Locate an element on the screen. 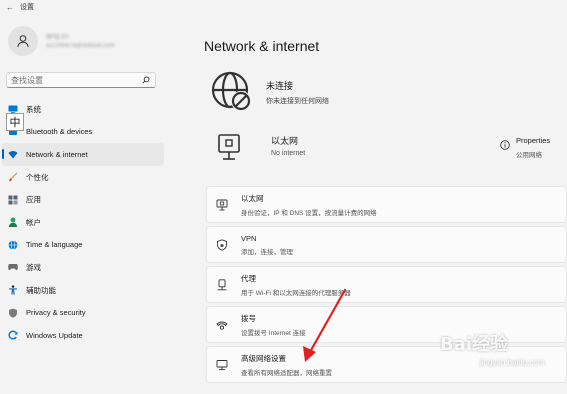  card-title: 以太网 is located at coordinates (252, 198).